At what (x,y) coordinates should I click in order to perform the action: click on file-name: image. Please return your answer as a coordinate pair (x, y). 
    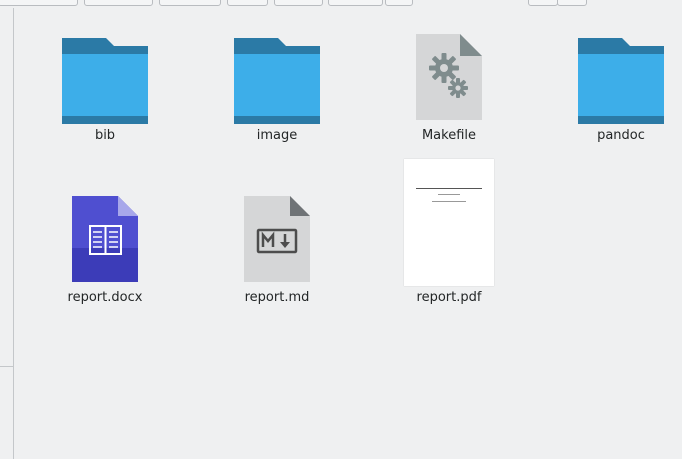
    Looking at the image, I should click on (277, 135).